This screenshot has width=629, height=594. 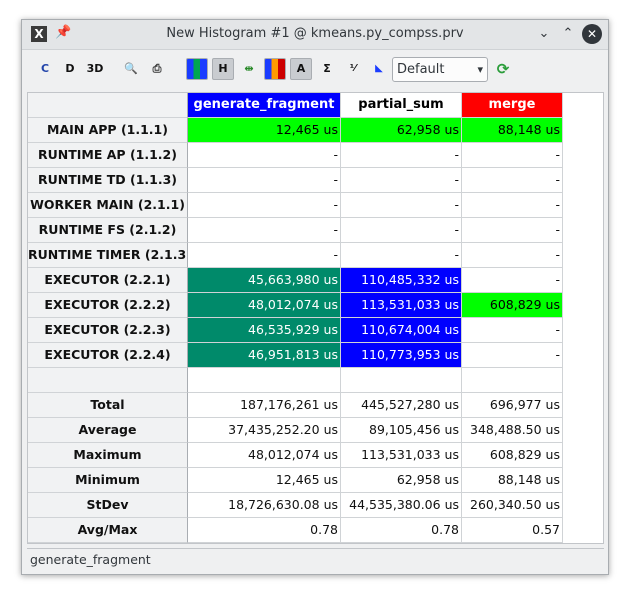 I want to click on row-header: RUNTIME FS (2.1.2), so click(x=108, y=230).